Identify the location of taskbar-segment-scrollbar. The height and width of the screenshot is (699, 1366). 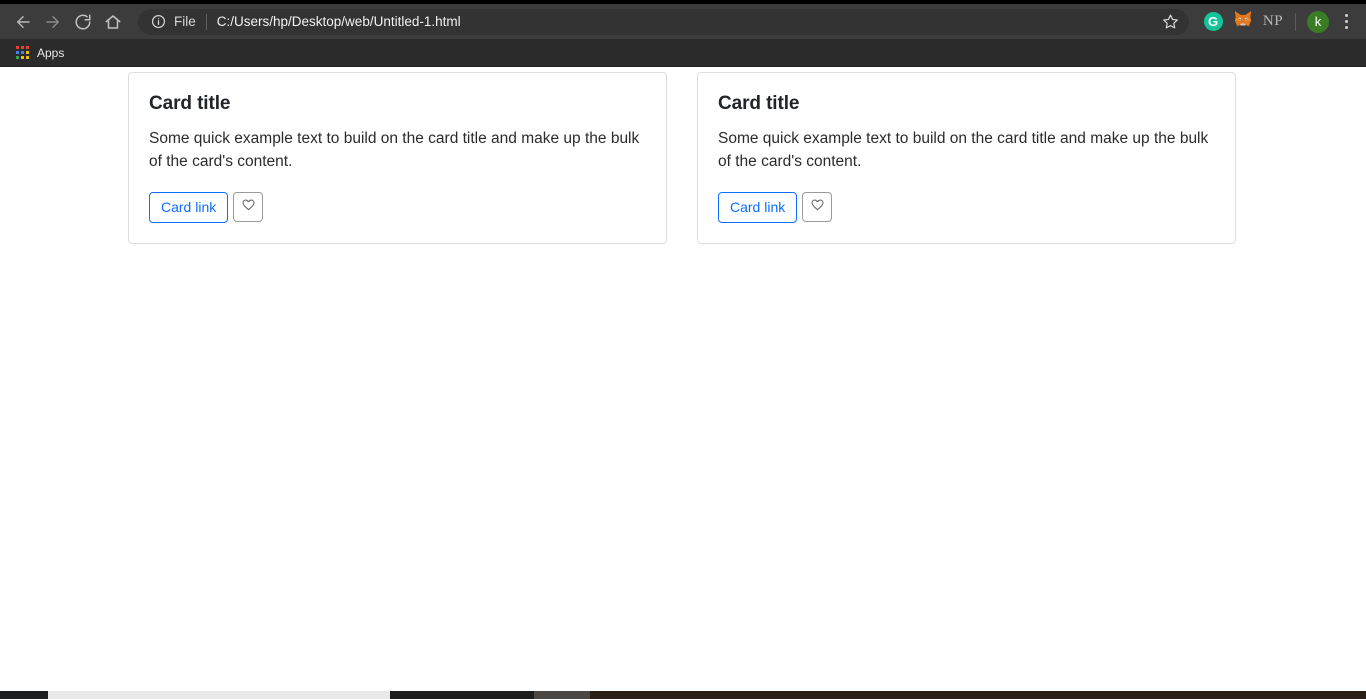
(219, 695).